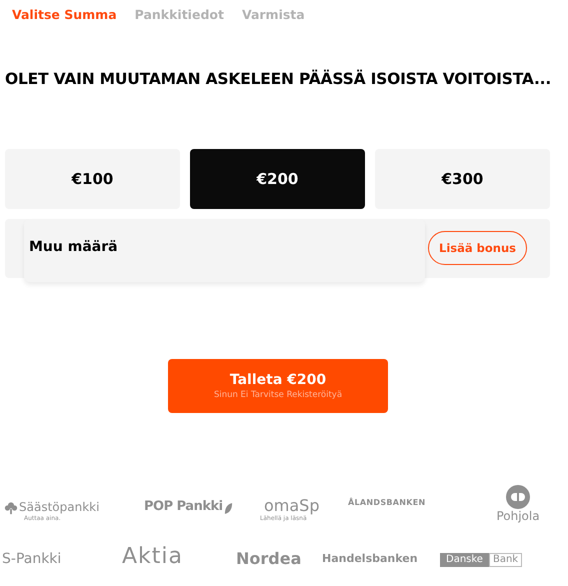  I want to click on bank-logo: Danske, so click(464, 560).